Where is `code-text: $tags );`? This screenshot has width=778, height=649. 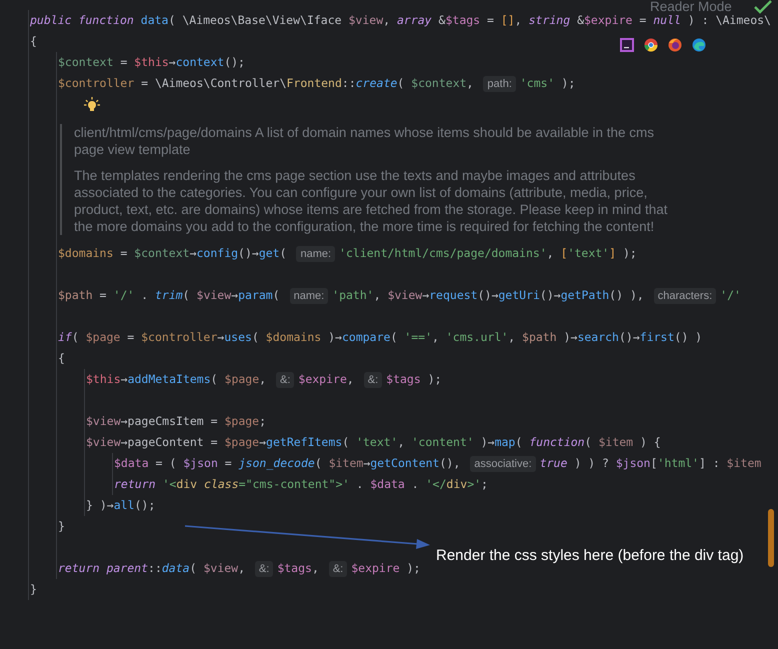
code-text: $tags ); is located at coordinates (414, 379).